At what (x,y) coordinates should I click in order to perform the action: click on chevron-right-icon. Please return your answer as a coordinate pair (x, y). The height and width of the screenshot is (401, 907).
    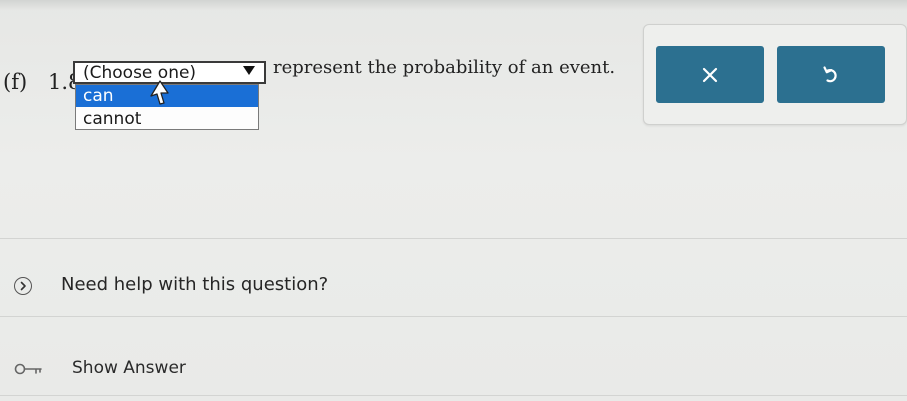
    Looking at the image, I should click on (23, 286).